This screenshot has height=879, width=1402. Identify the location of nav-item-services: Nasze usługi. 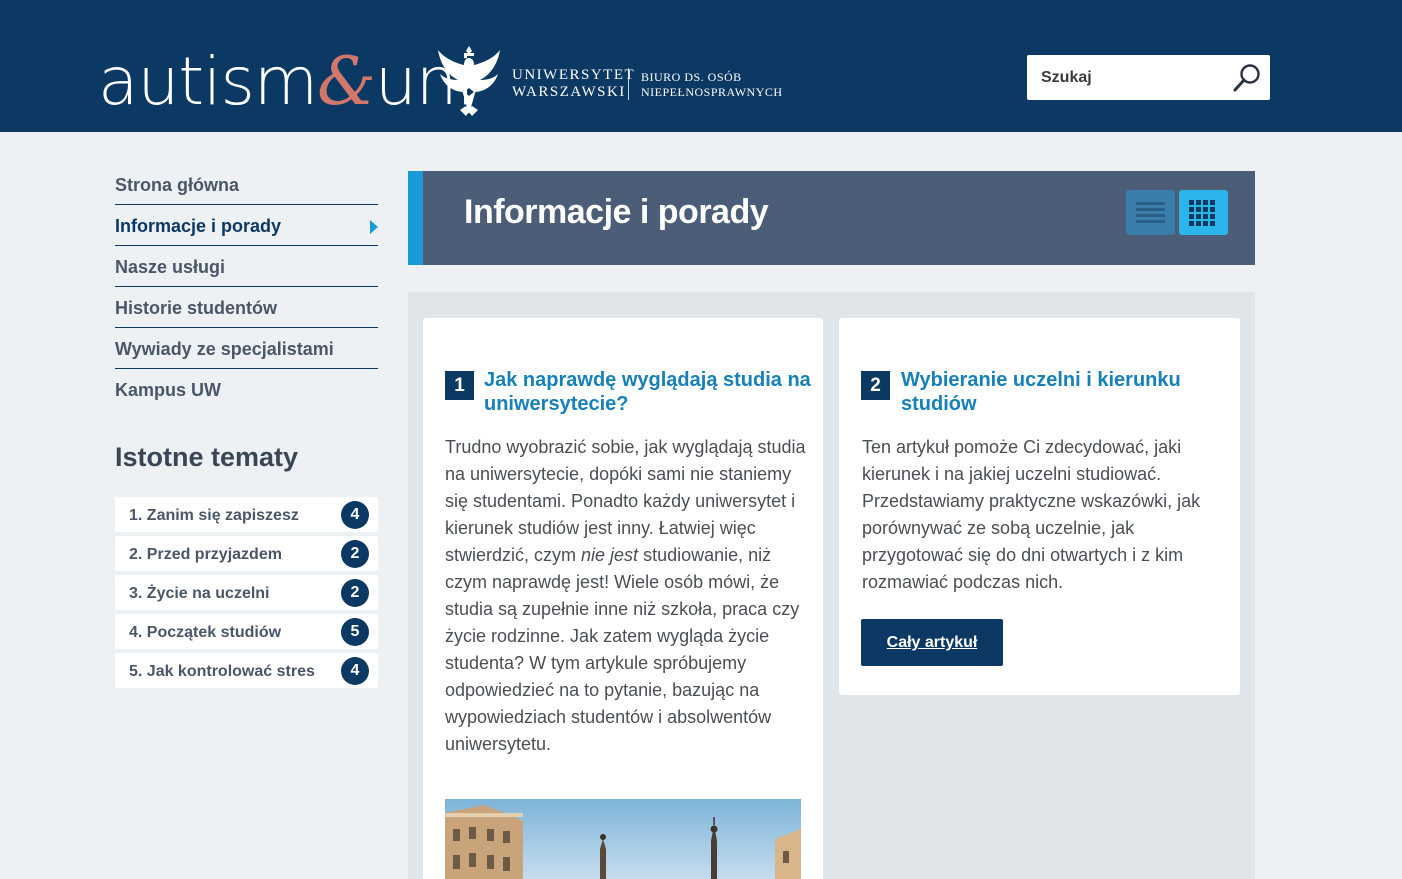
(246, 266).